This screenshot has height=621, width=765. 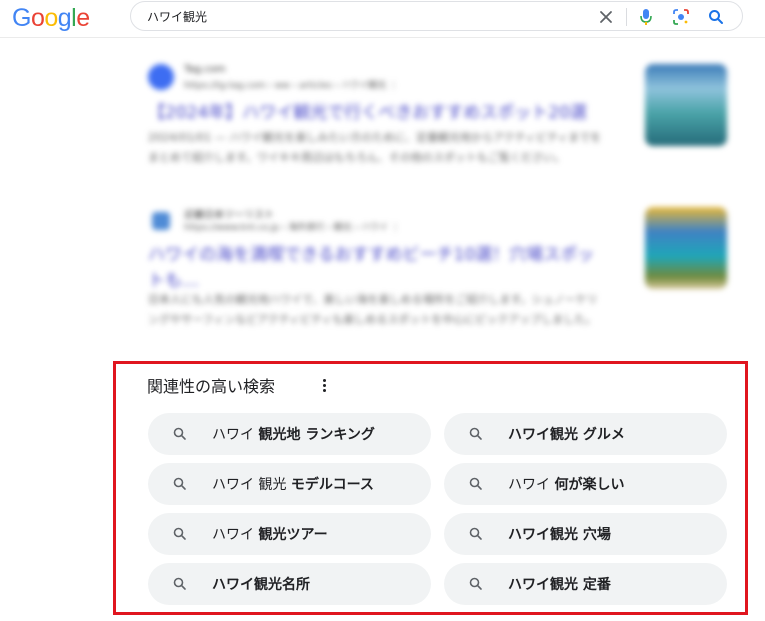 I want to click on related-search-label: ハワイ 何が楽しい, so click(x=566, y=484).